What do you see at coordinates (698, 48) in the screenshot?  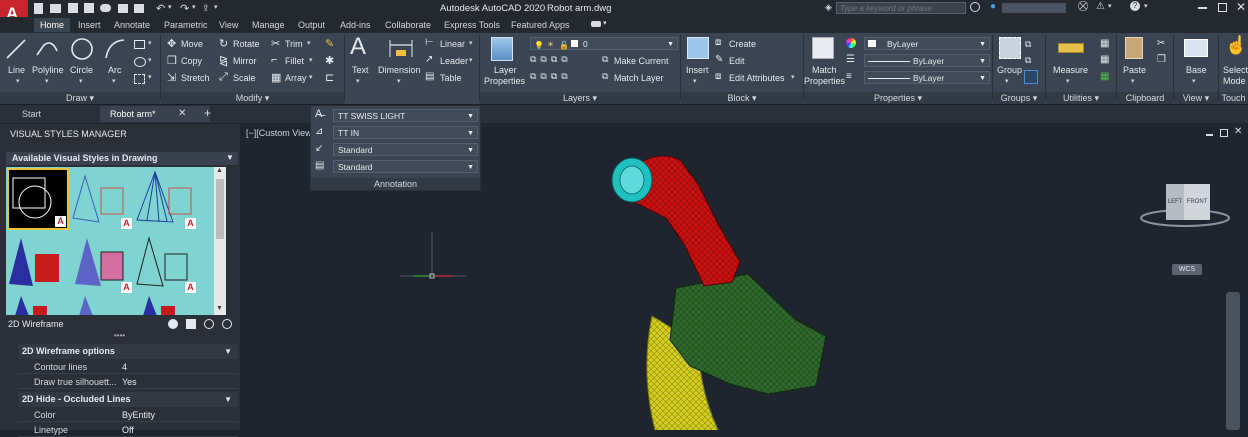 I see `insert-block-icon` at bounding box center [698, 48].